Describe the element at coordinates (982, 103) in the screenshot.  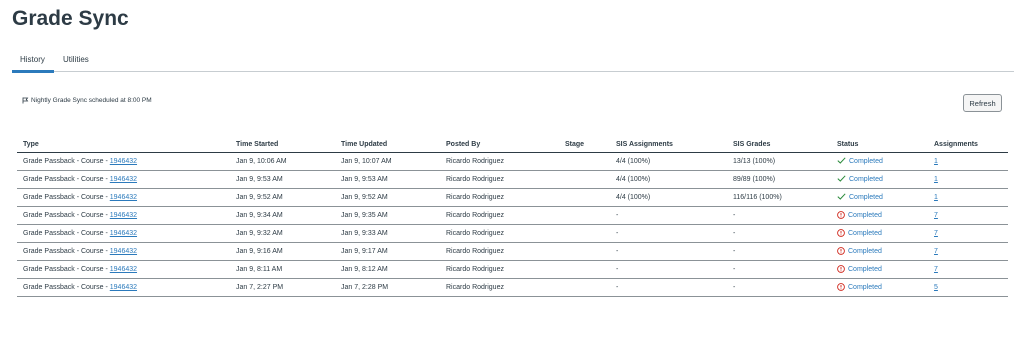
I see `refresh-button: Refresh` at that location.